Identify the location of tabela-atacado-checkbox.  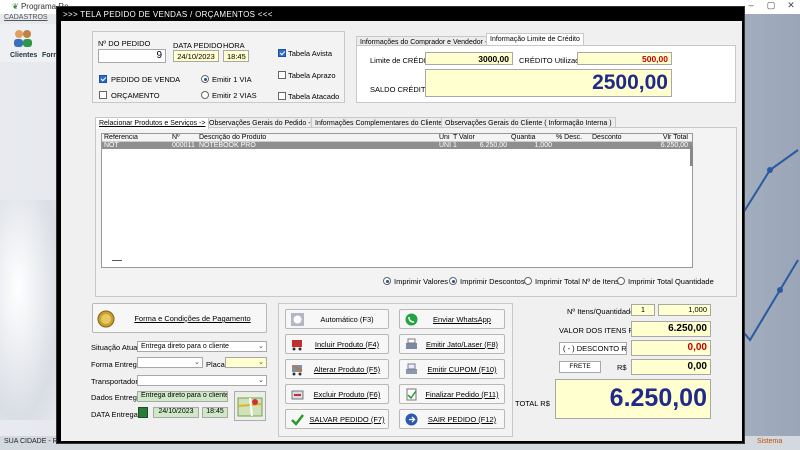
(282, 96).